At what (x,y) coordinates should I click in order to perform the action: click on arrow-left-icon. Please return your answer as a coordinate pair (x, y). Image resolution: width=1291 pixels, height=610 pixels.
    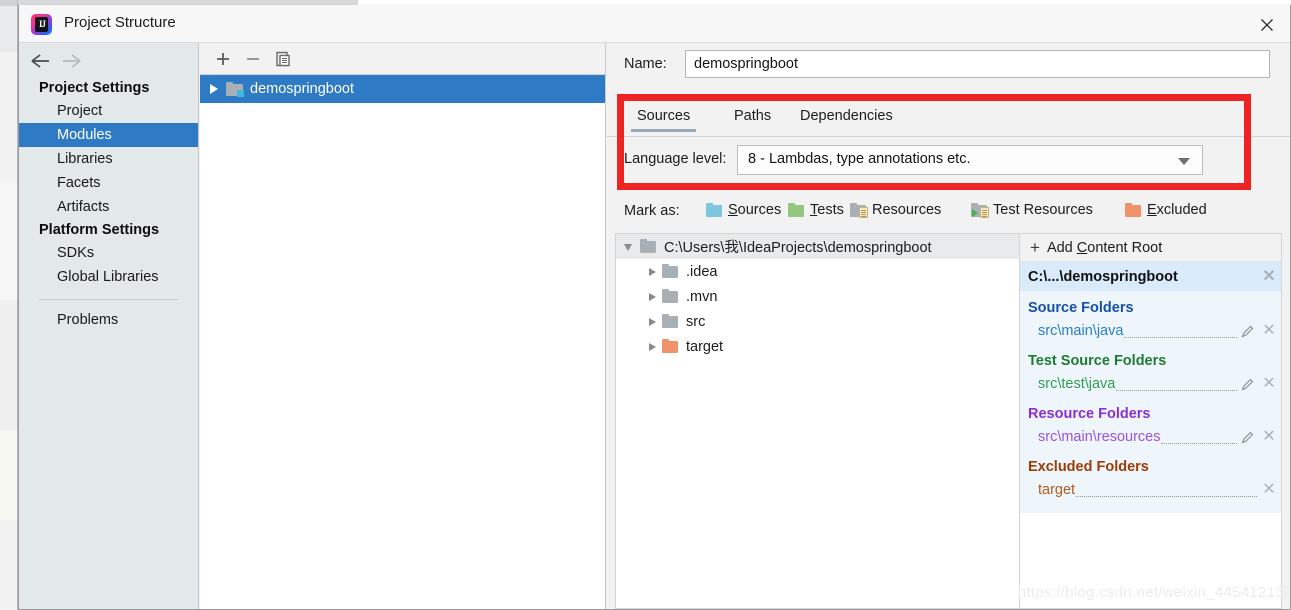
    Looking at the image, I should click on (41, 61).